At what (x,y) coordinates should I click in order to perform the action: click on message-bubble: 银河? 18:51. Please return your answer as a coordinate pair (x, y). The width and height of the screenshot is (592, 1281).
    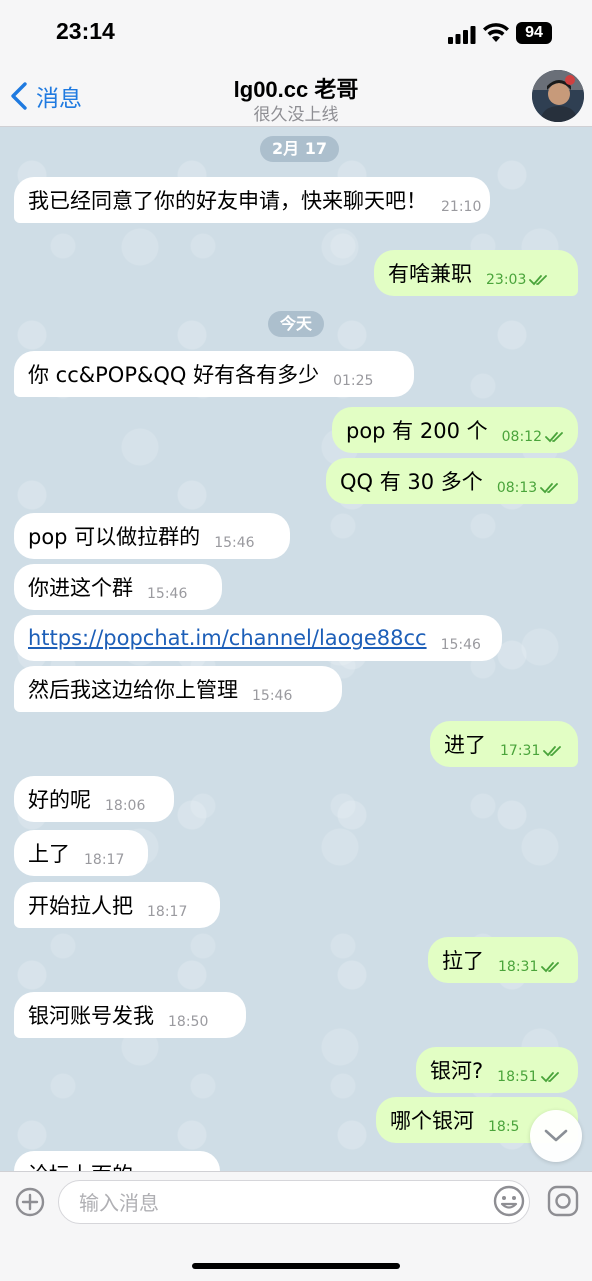
    Looking at the image, I should click on (497, 1070).